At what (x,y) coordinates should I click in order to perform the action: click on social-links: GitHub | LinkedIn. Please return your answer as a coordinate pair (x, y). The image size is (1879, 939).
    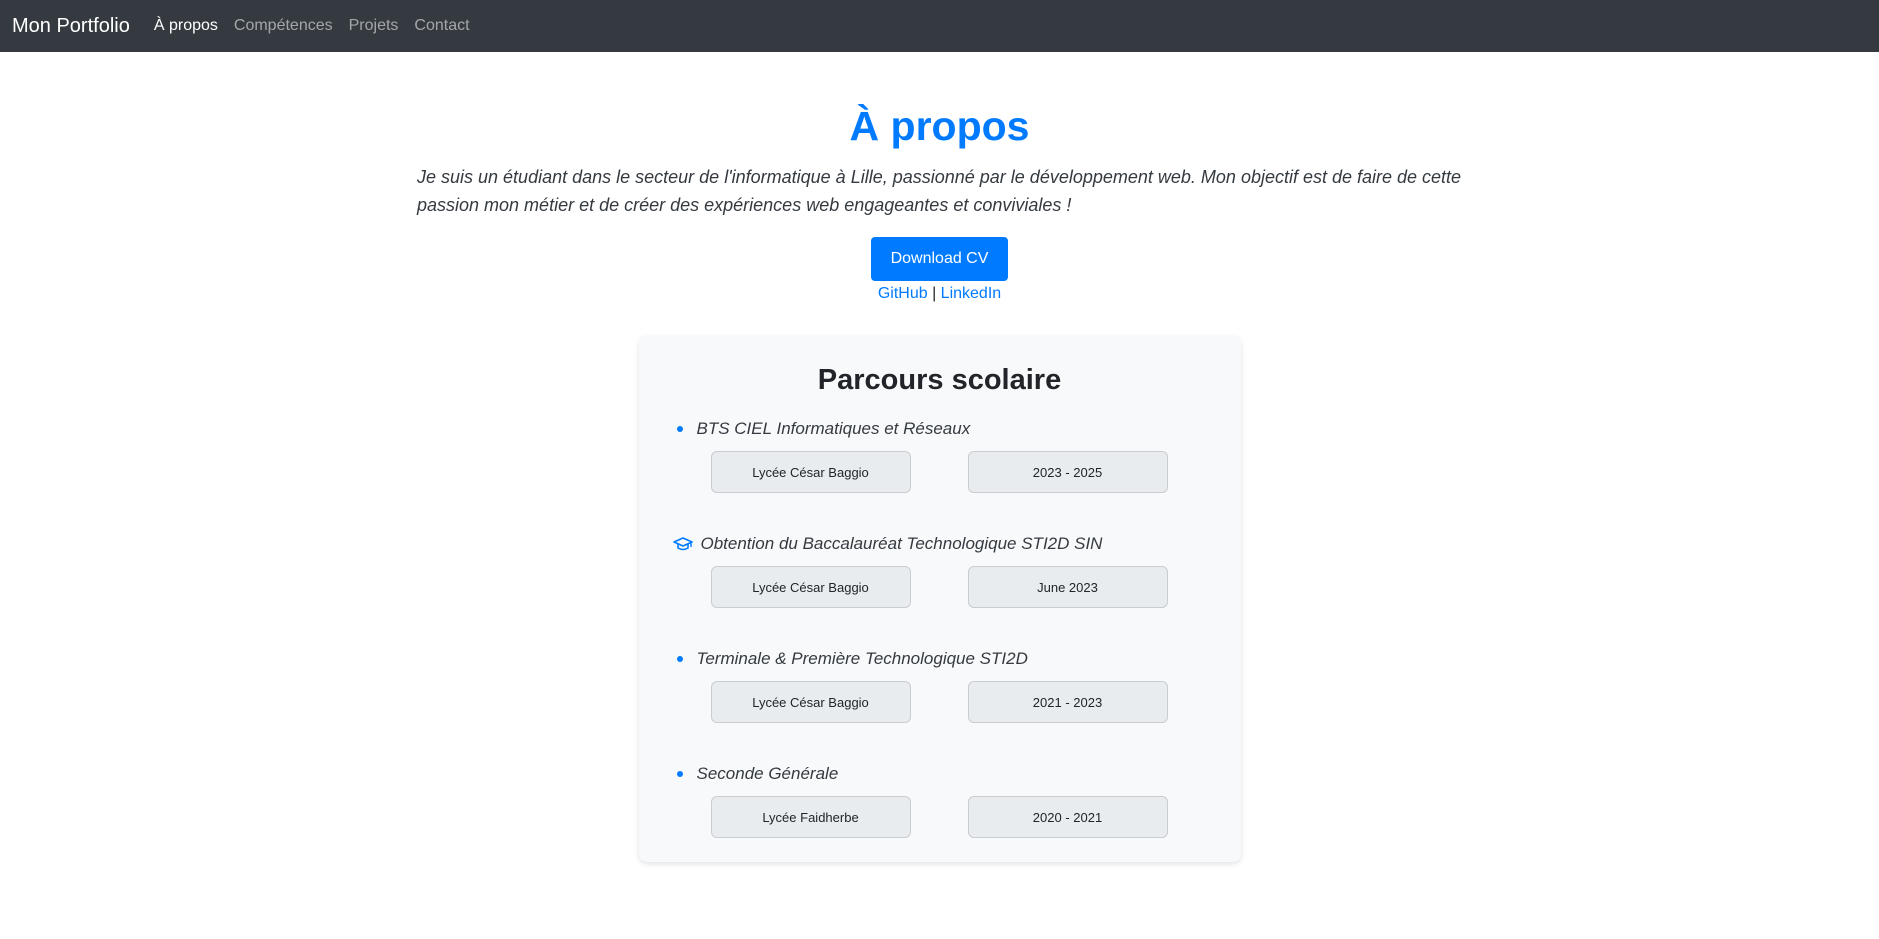
    Looking at the image, I should click on (939, 294).